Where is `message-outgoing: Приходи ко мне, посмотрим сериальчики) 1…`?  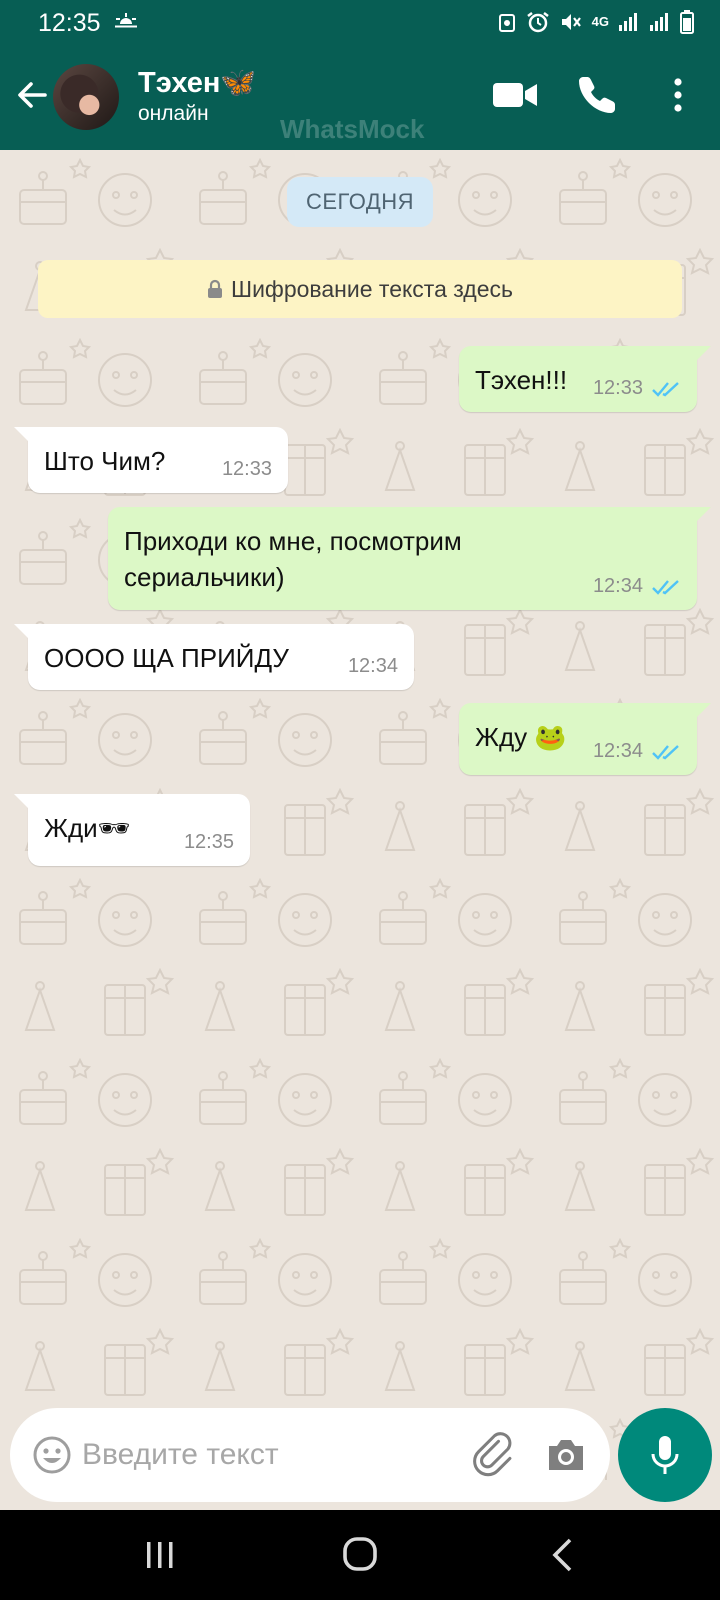 message-outgoing: Приходи ко мне, посмотрим сериальчики) 1… is located at coordinates (409, 558).